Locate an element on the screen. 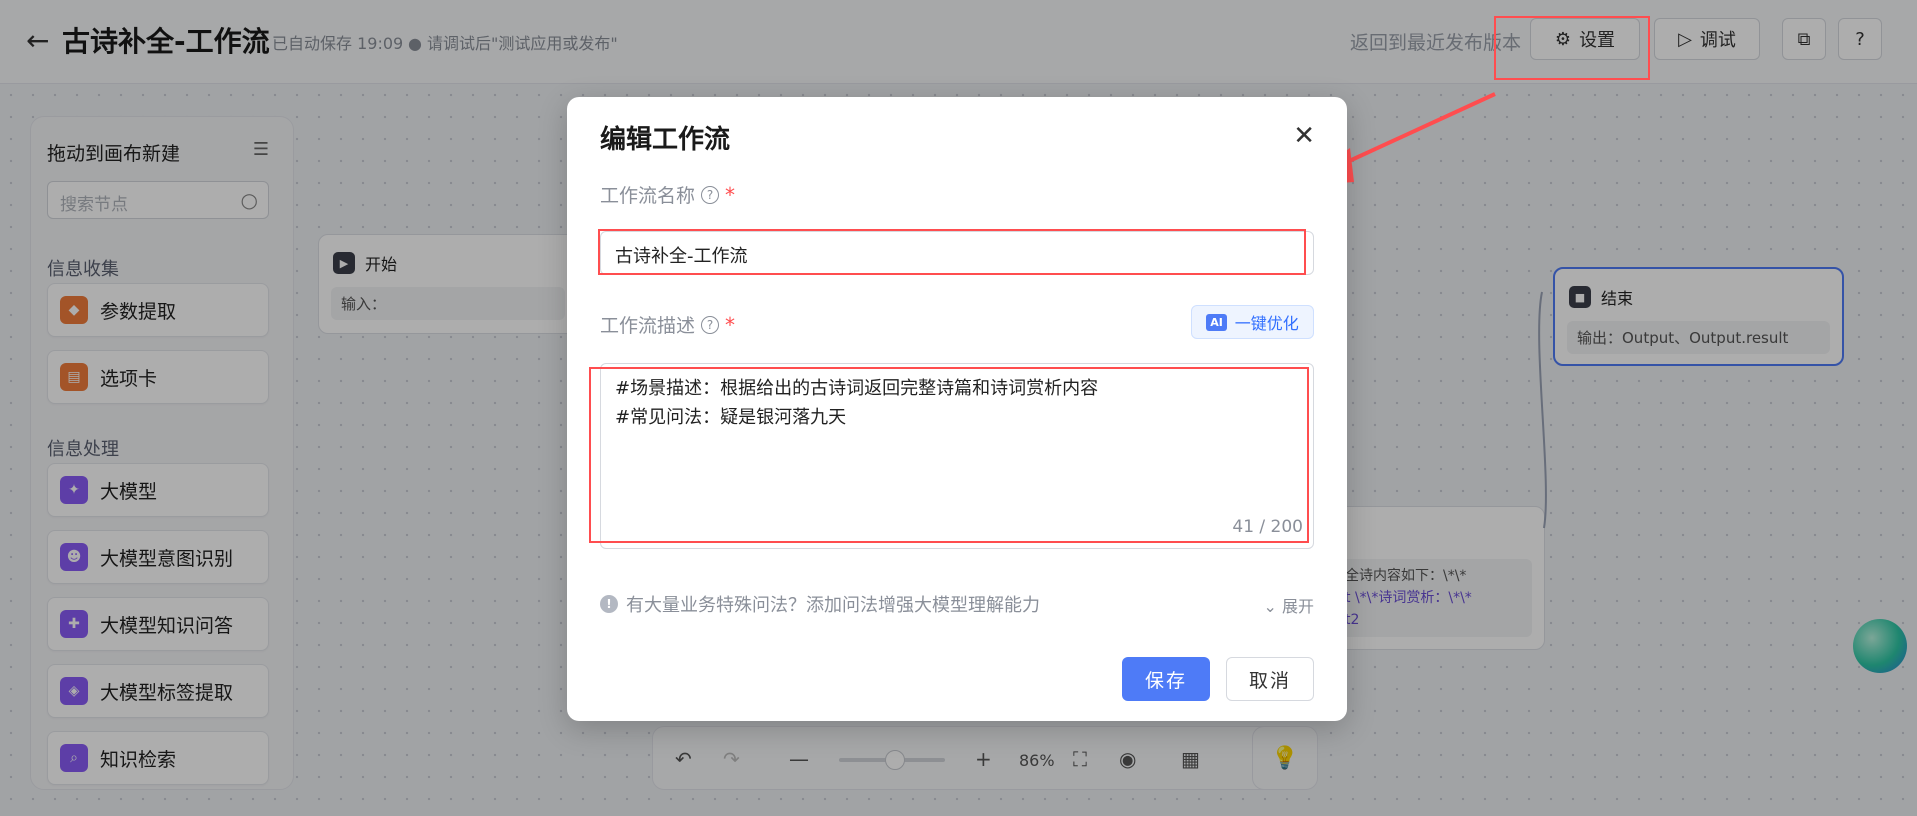 Image resolution: width=1917 pixels, height=816 pixels. ai-optimize-button: AI 一键优化 is located at coordinates (1252, 322).